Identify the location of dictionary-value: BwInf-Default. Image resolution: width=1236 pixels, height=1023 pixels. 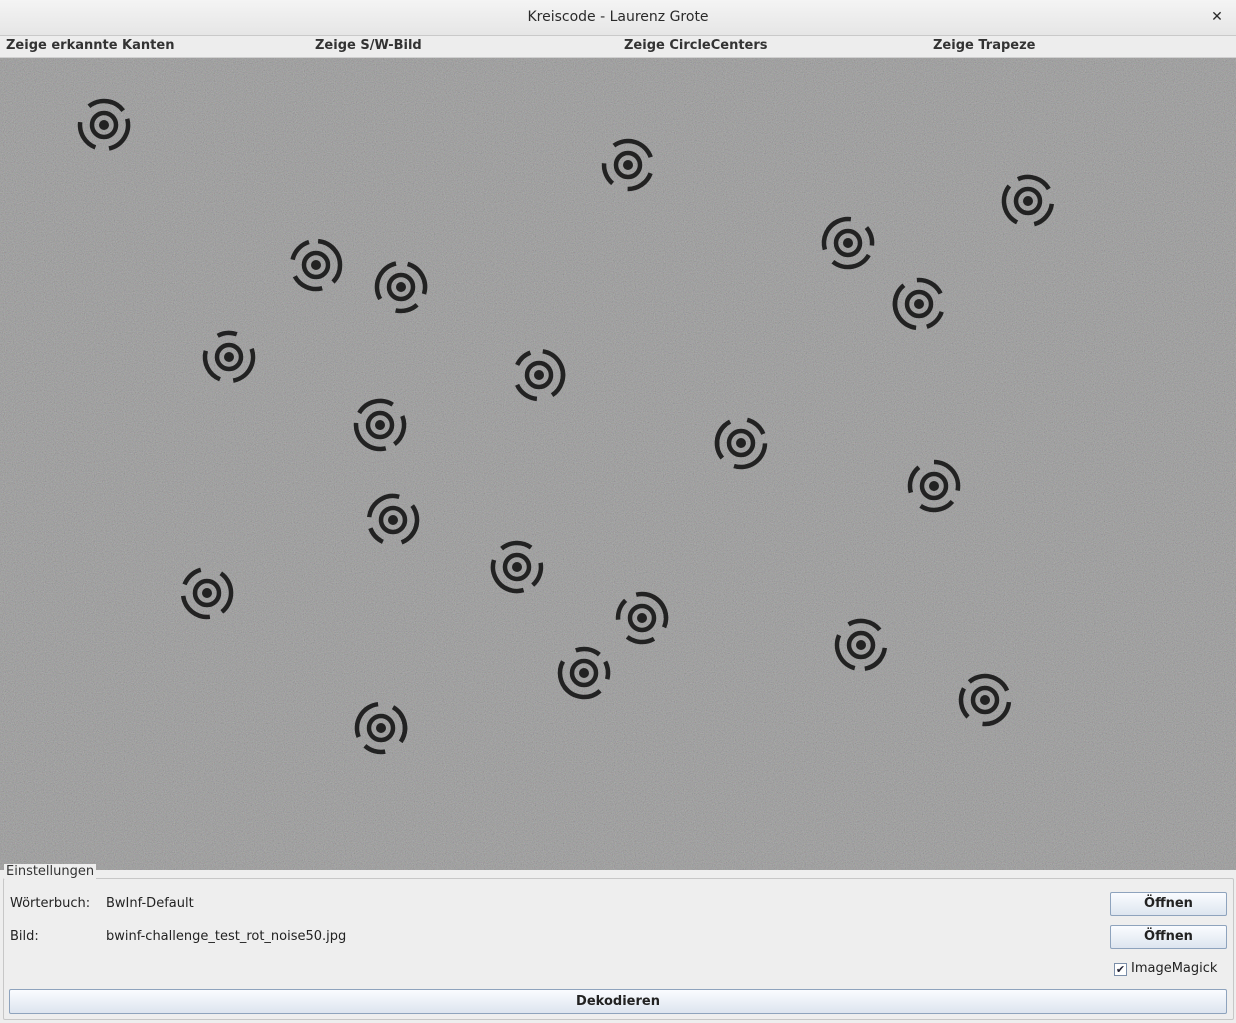
(150, 903).